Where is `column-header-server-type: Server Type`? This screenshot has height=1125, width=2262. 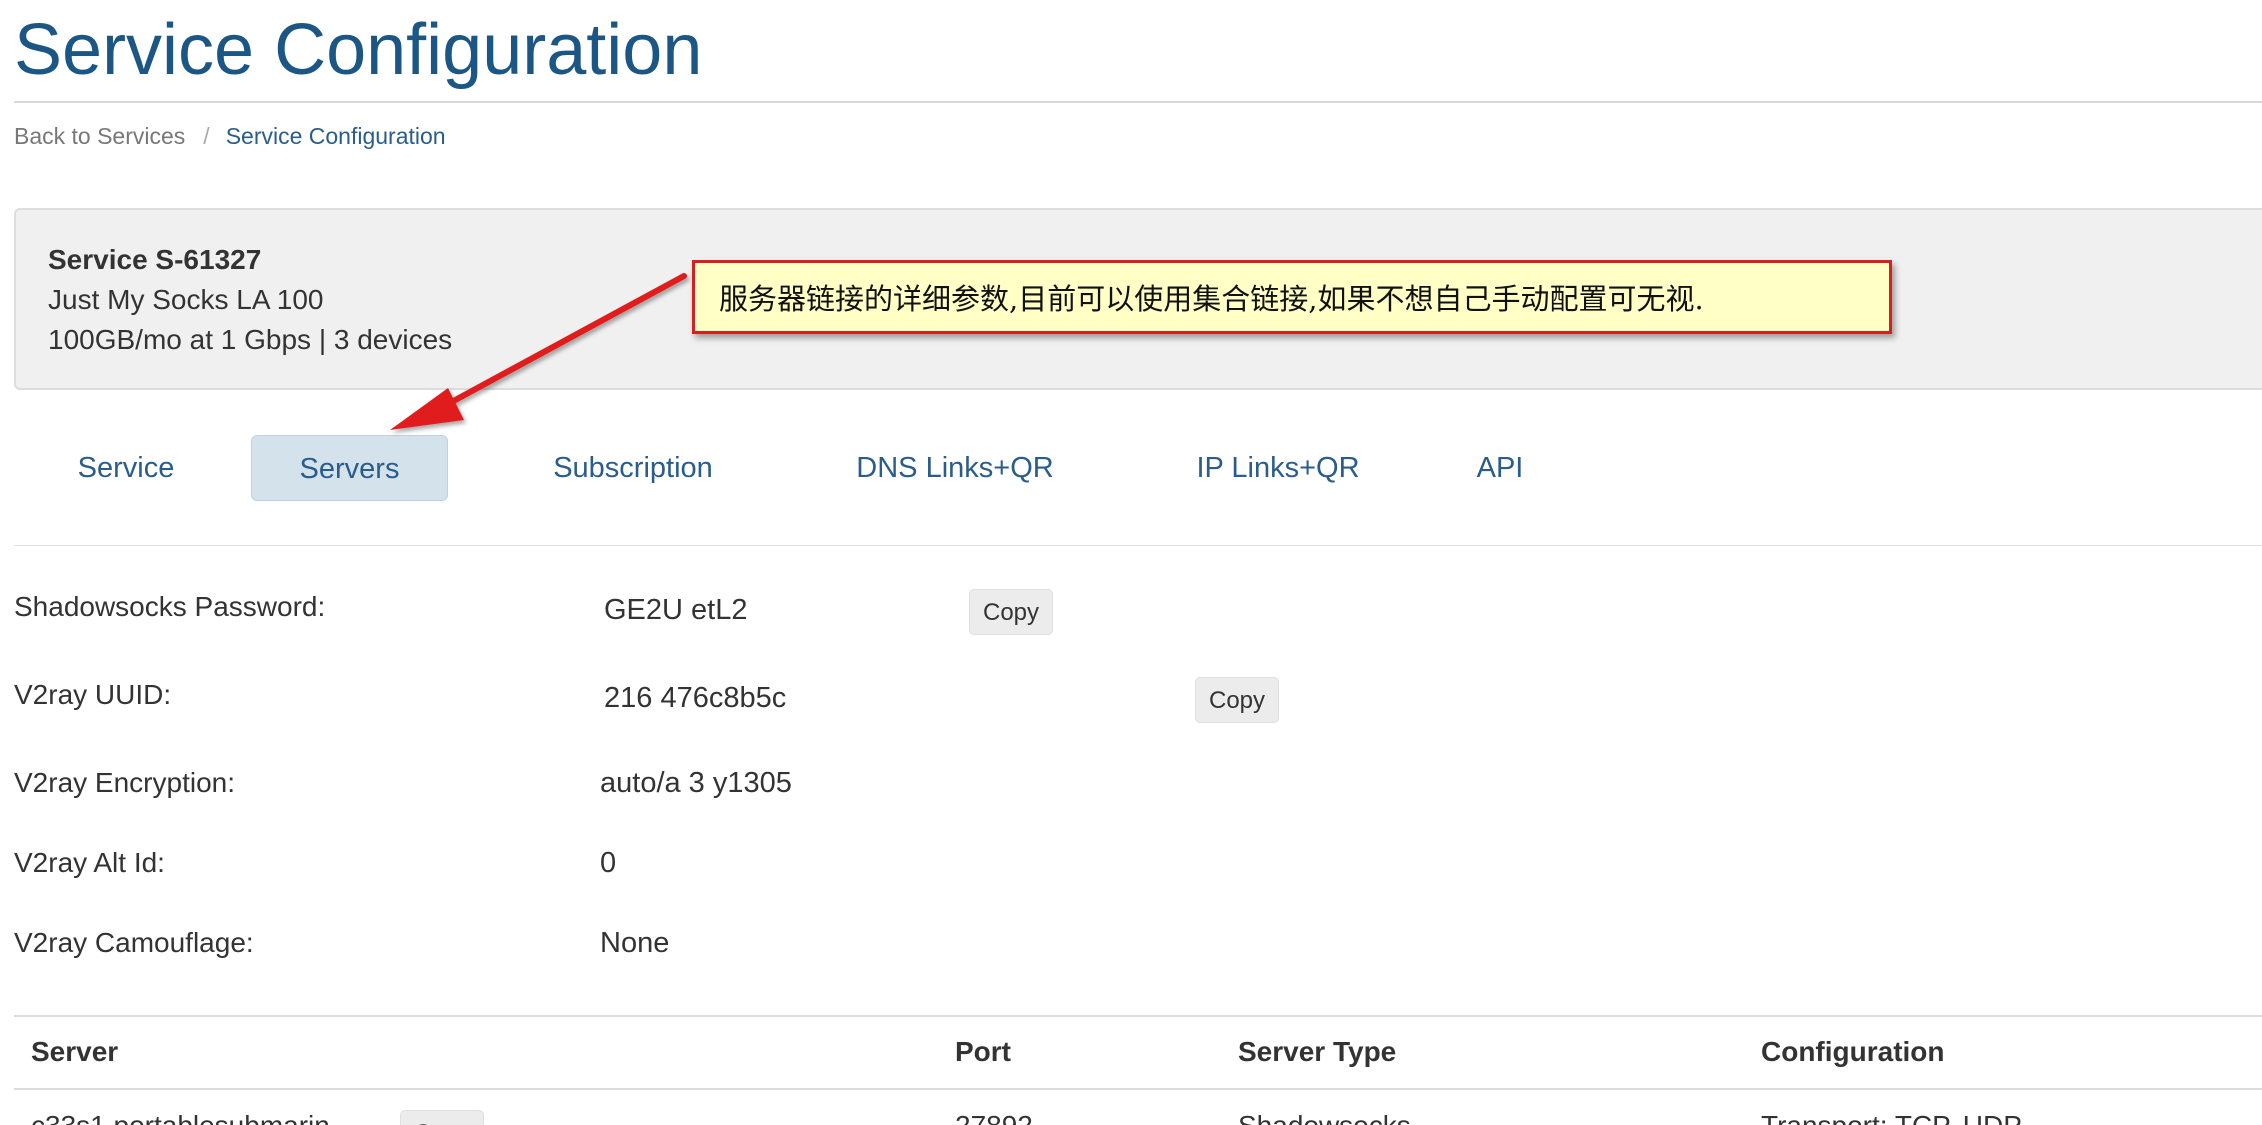 column-header-server-type: Server Type is located at coordinates (1317, 1051).